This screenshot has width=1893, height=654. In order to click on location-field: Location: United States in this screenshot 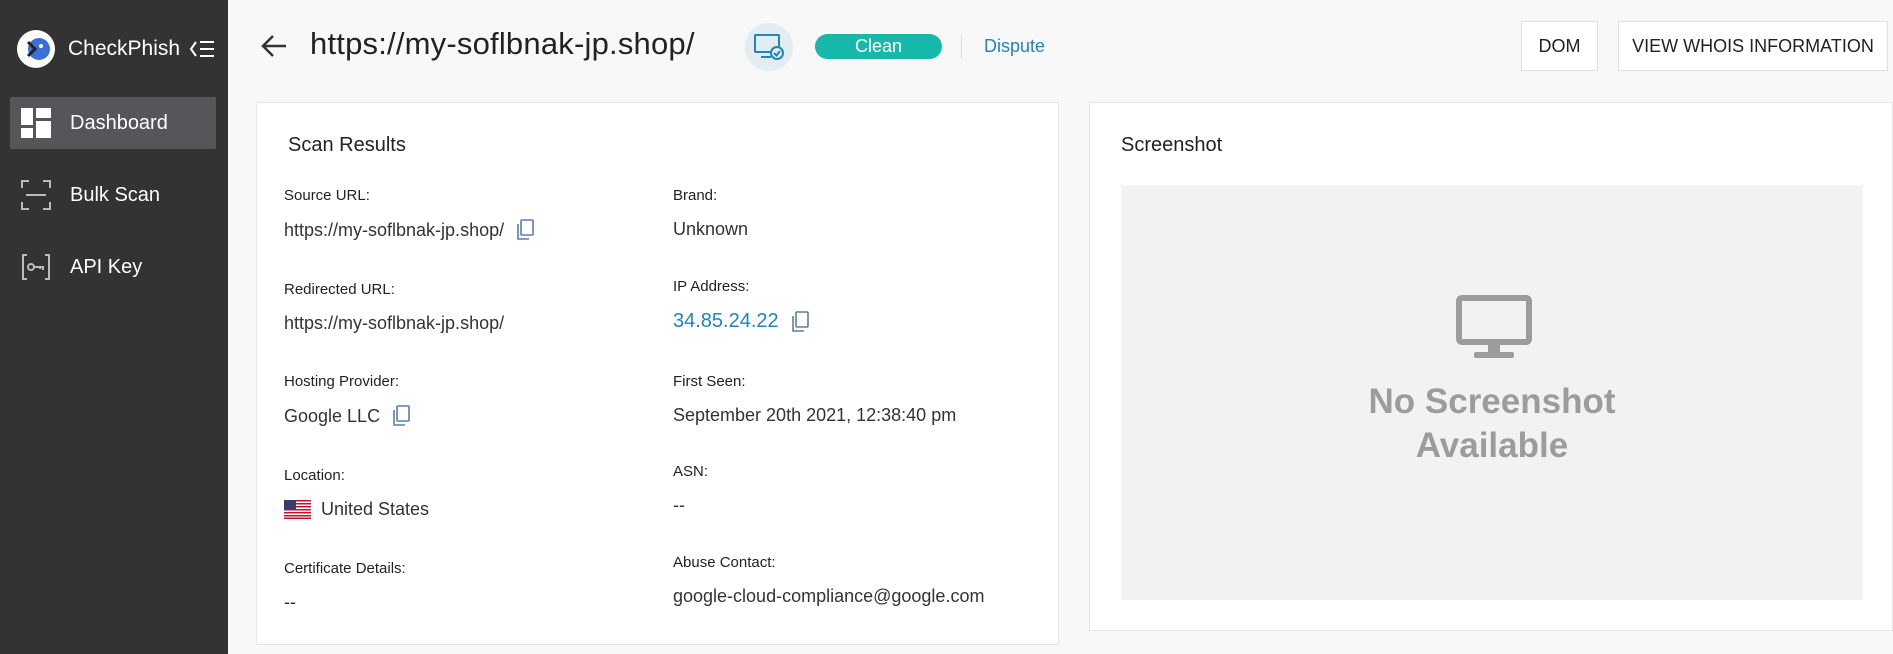, I will do `click(356, 493)`.